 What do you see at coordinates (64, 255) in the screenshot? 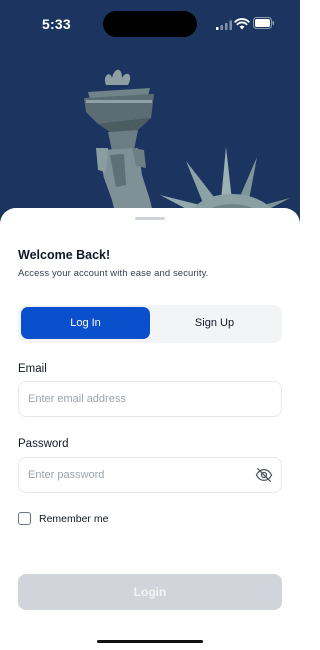
I see `page-title: Welcome Back!` at bounding box center [64, 255].